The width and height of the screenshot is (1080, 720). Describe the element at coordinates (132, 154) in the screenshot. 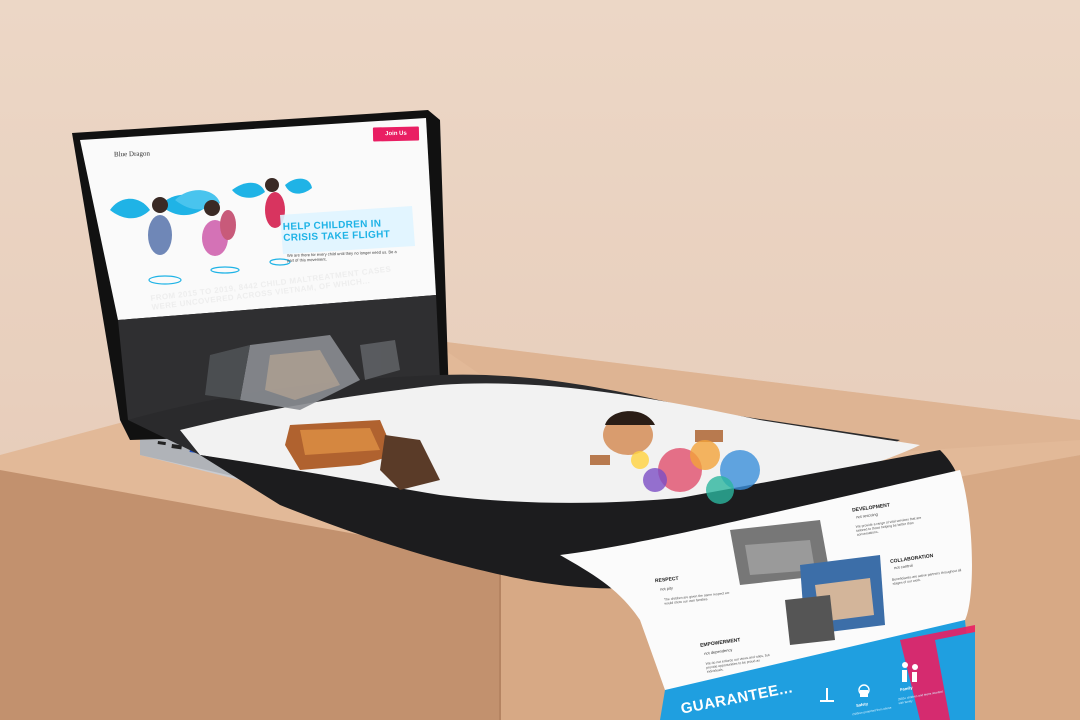

I see `site-logo: Blue Dragon` at that location.